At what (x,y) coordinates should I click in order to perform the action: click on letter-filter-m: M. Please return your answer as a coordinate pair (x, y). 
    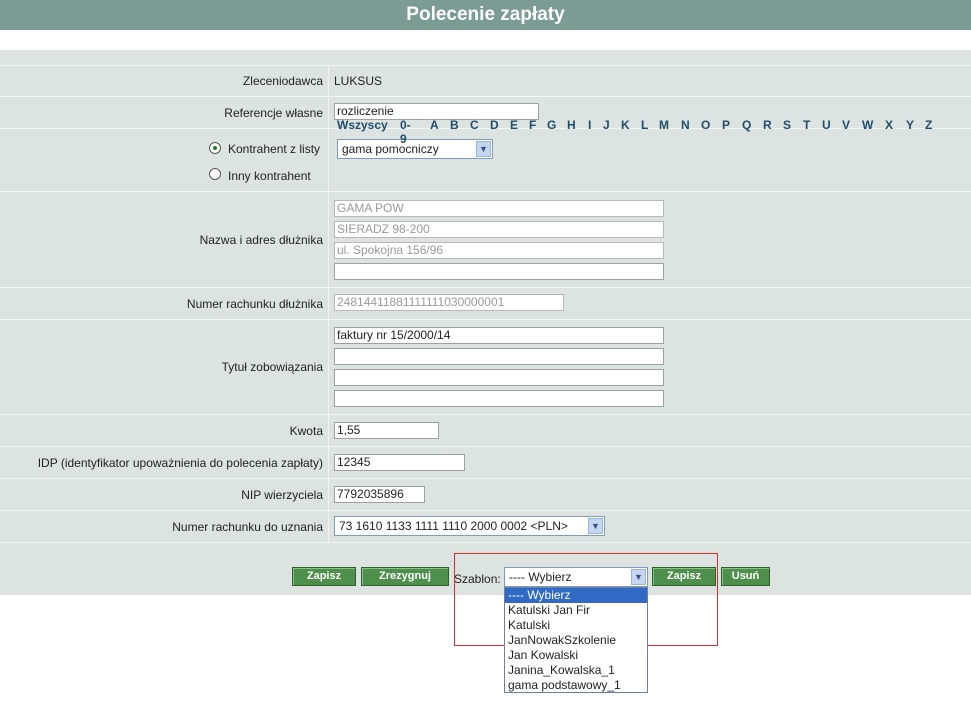
    Looking at the image, I should click on (664, 125).